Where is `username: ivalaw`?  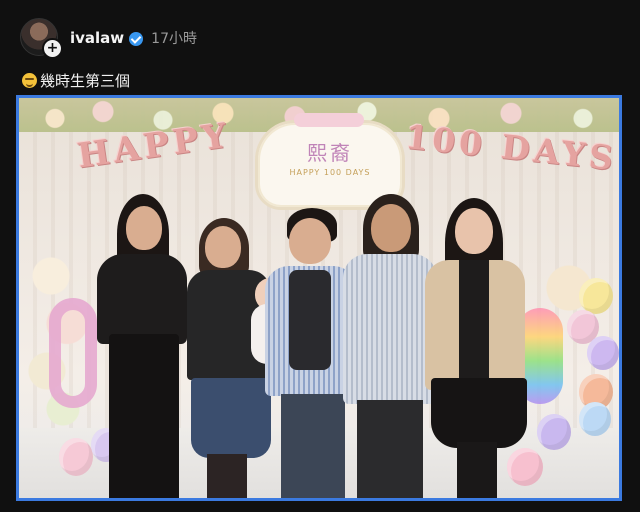 username: ivalaw is located at coordinates (97, 38).